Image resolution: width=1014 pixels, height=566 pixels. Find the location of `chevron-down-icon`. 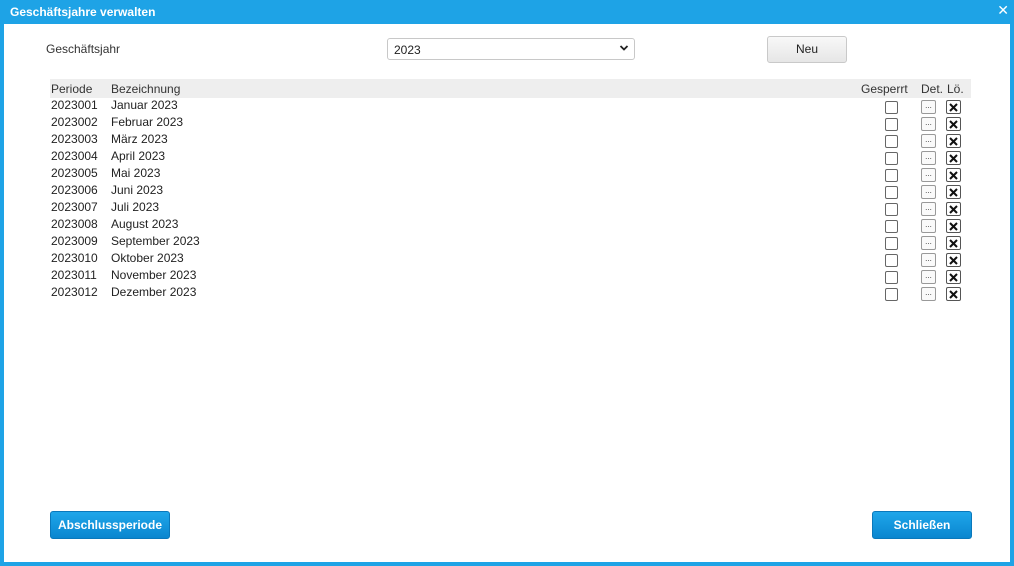

chevron-down-icon is located at coordinates (624, 48).